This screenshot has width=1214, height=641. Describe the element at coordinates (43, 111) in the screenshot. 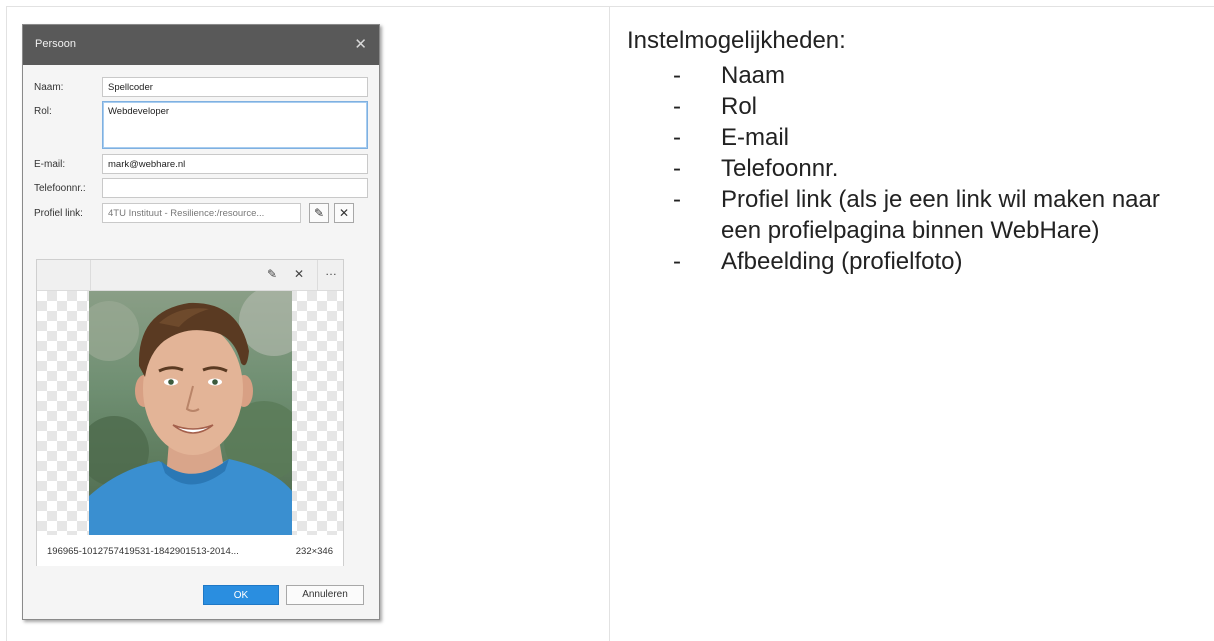

I see `rol-label: Rol:` at that location.